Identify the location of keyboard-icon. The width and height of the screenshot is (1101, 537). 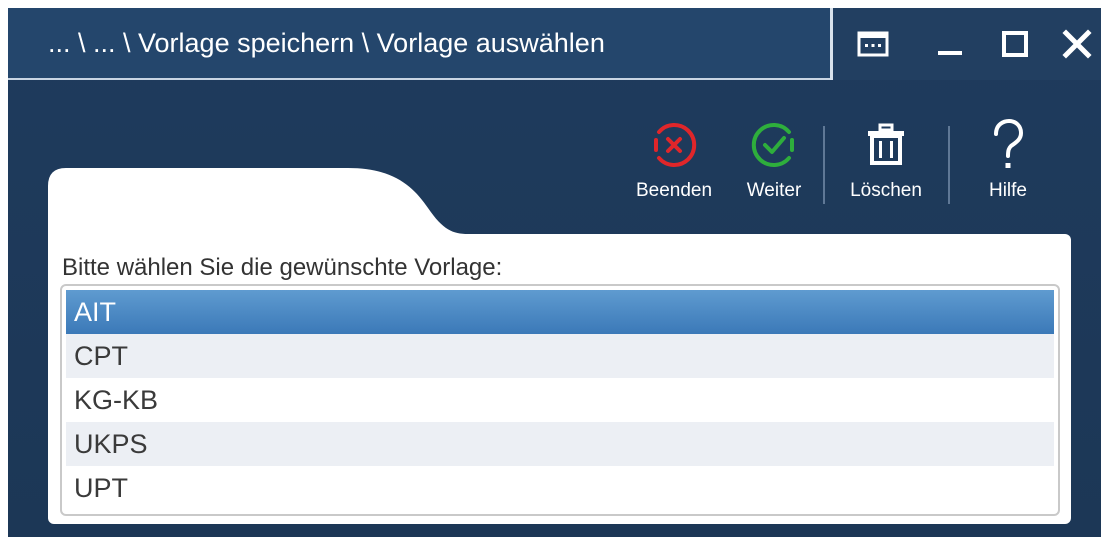
(873, 44).